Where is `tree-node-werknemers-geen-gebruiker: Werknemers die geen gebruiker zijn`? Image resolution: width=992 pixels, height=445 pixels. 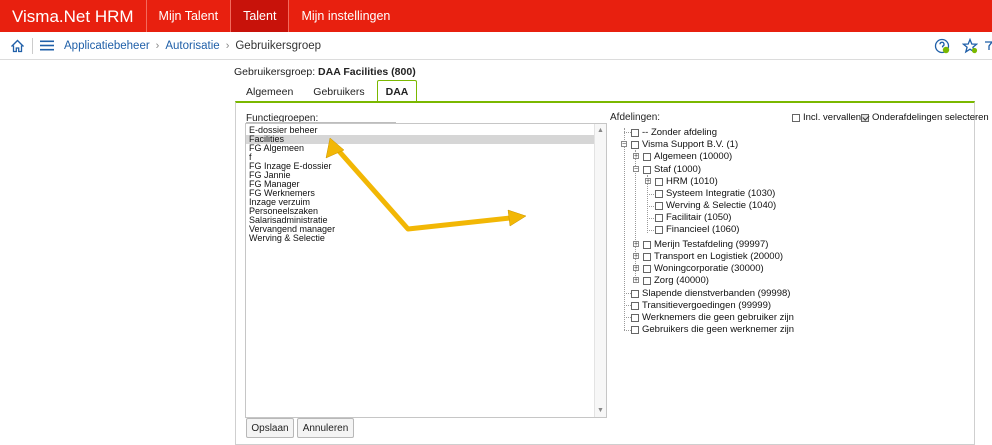
tree-node-werknemers-geen-gebruiker: Werknemers die geen gebruiker zijn is located at coordinates (712, 317).